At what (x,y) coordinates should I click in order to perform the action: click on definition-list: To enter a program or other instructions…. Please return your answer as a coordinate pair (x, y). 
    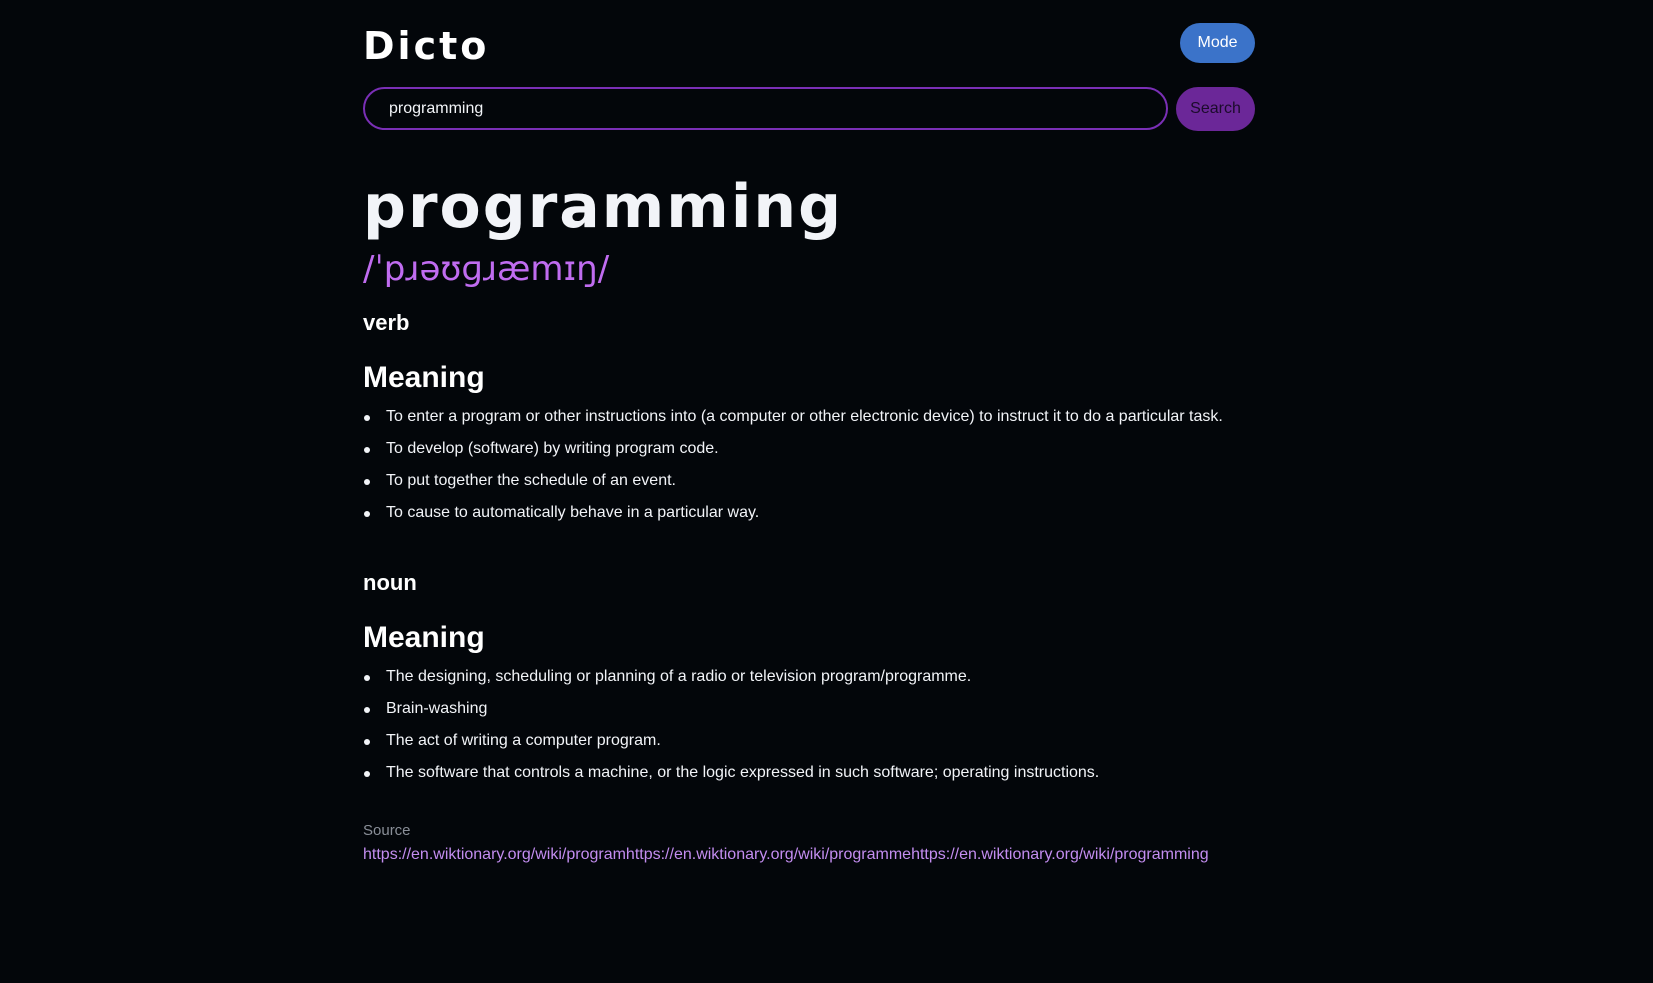
    Looking at the image, I should click on (809, 465).